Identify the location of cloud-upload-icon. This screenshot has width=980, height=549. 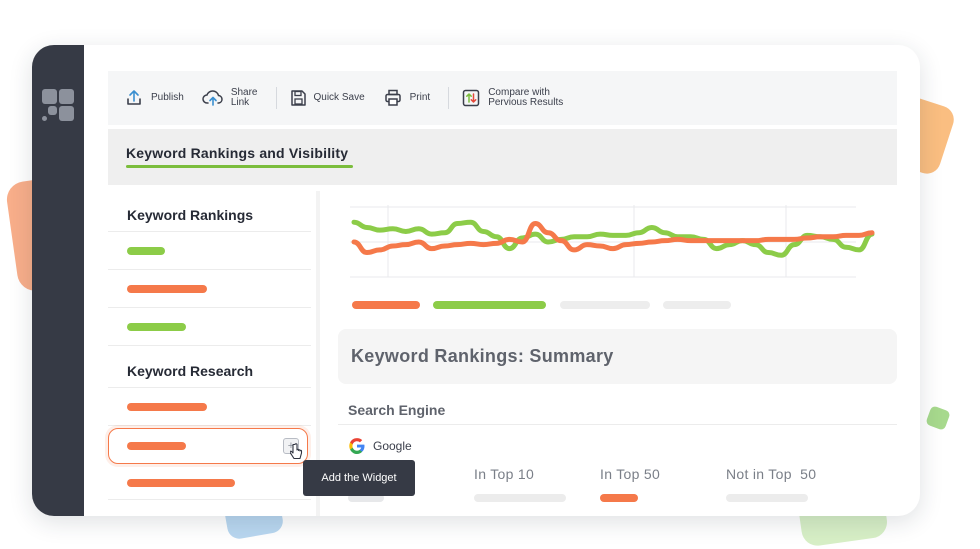
(212, 98).